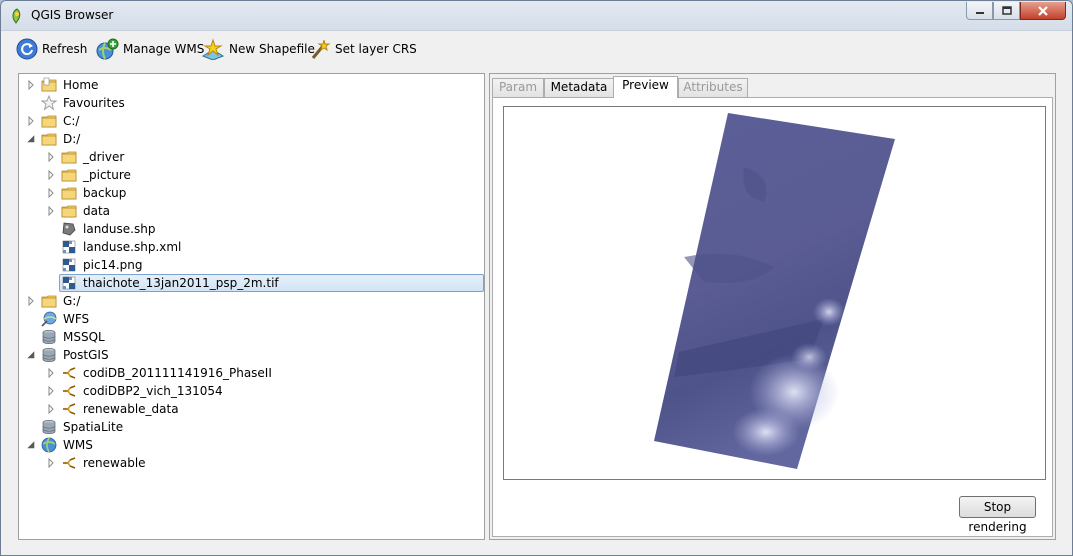 The width and height of the screenshot is (1073, 556). What do you see at coordinates (645, 87) in the screenshot?
I see `tab-preview: Preview` at bounding box center [645, 87].